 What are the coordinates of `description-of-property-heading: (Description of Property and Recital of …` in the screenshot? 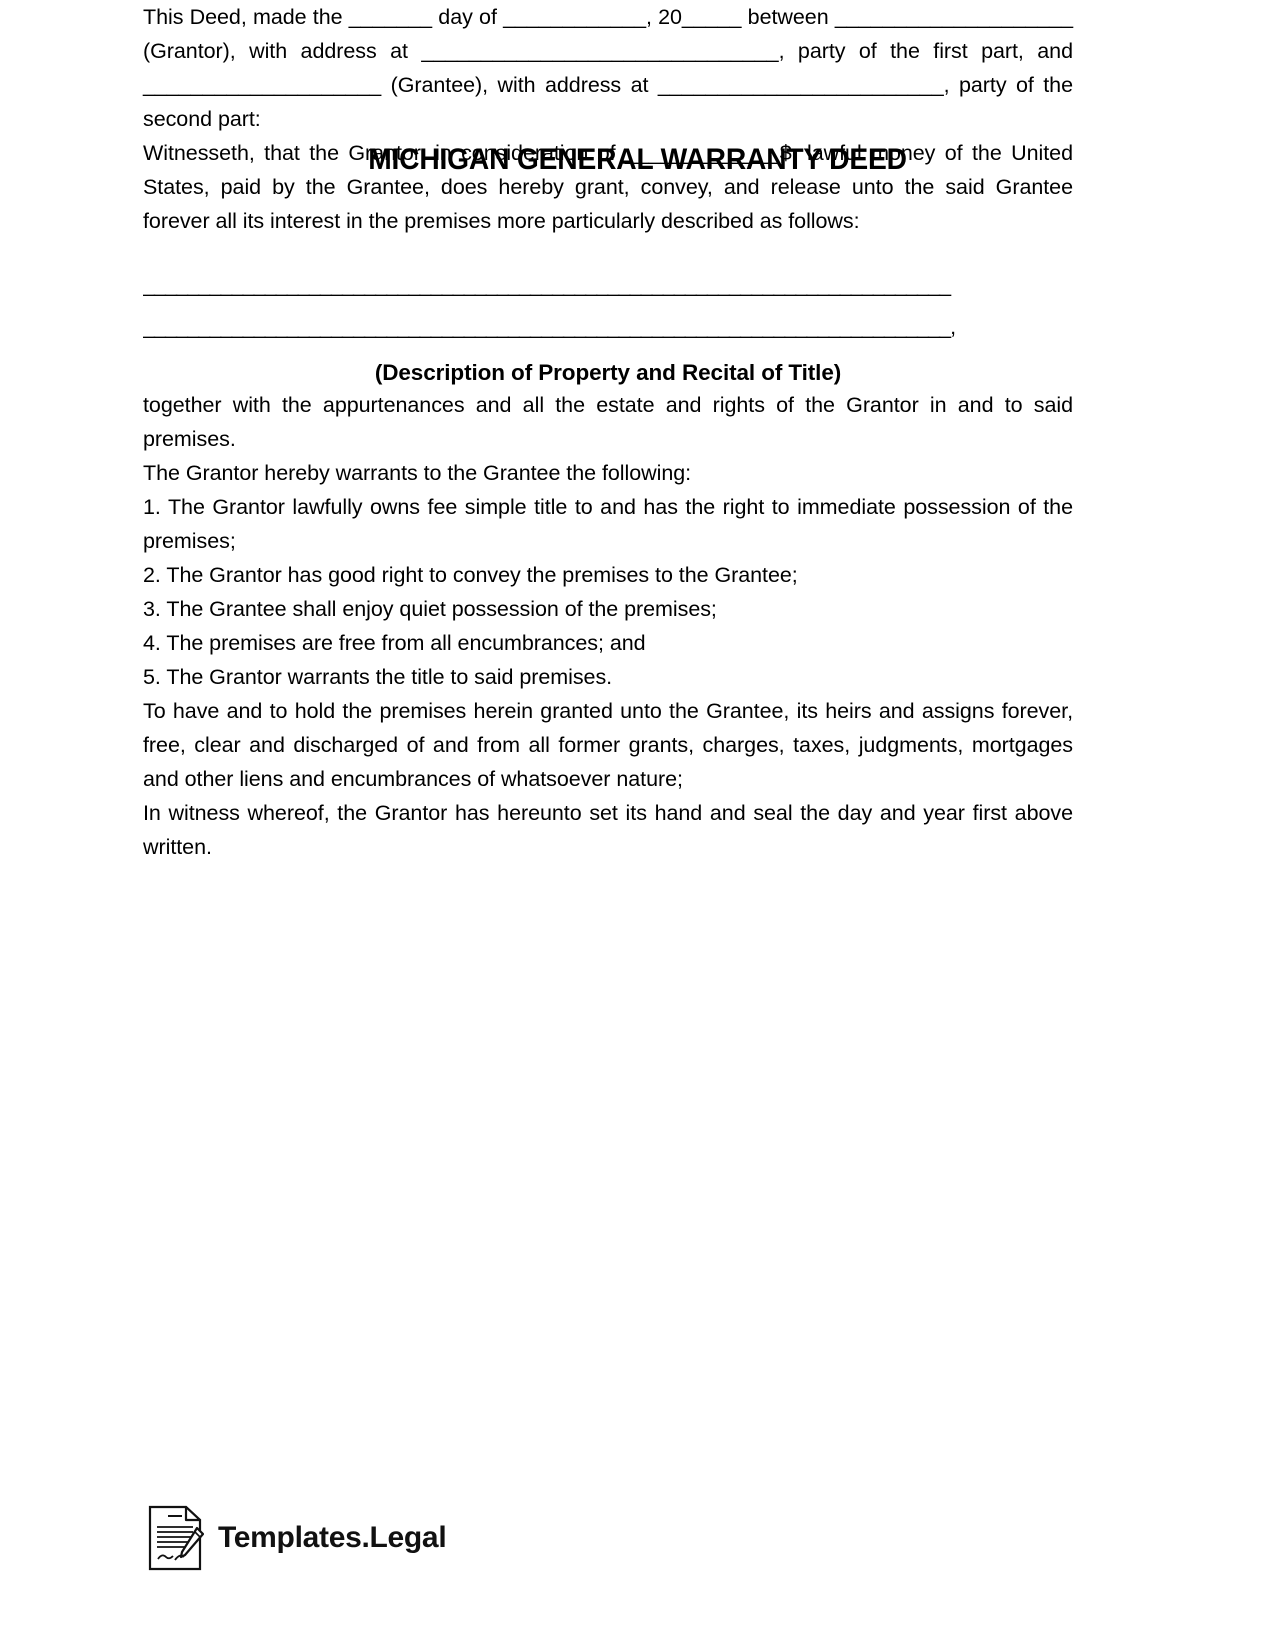 It's located at (608, 372).